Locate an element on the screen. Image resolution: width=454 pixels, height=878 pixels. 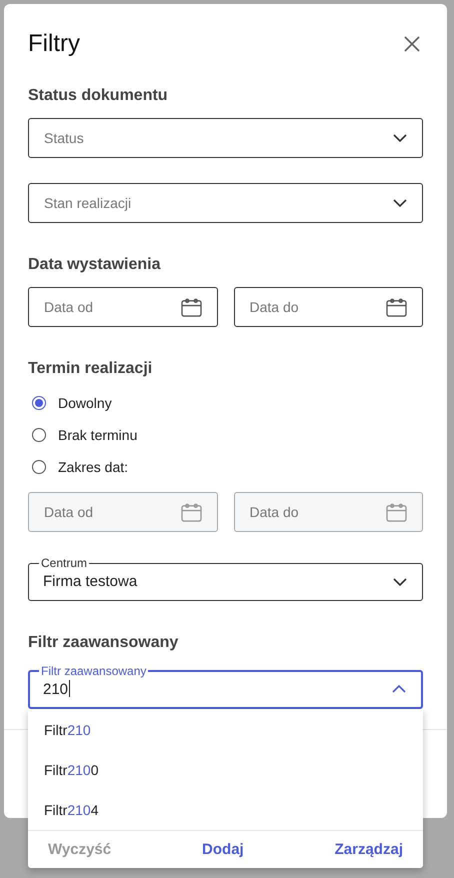
section-heading: Status dokumentu is located at coordinates (98, 96).